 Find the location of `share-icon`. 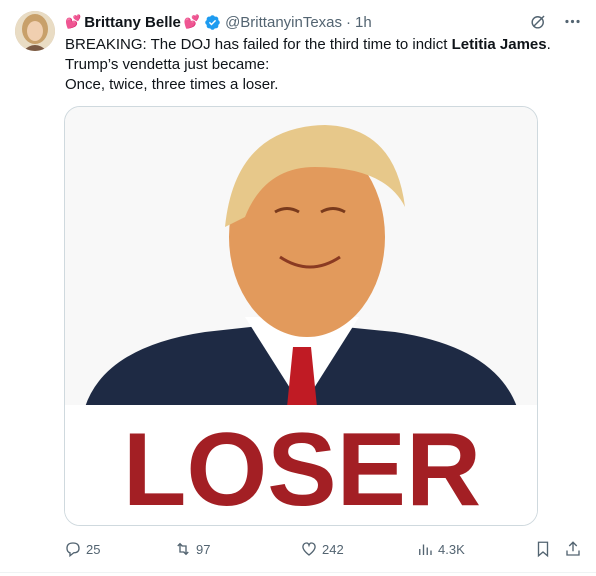

share-icon is located at coordinates (573, 548).